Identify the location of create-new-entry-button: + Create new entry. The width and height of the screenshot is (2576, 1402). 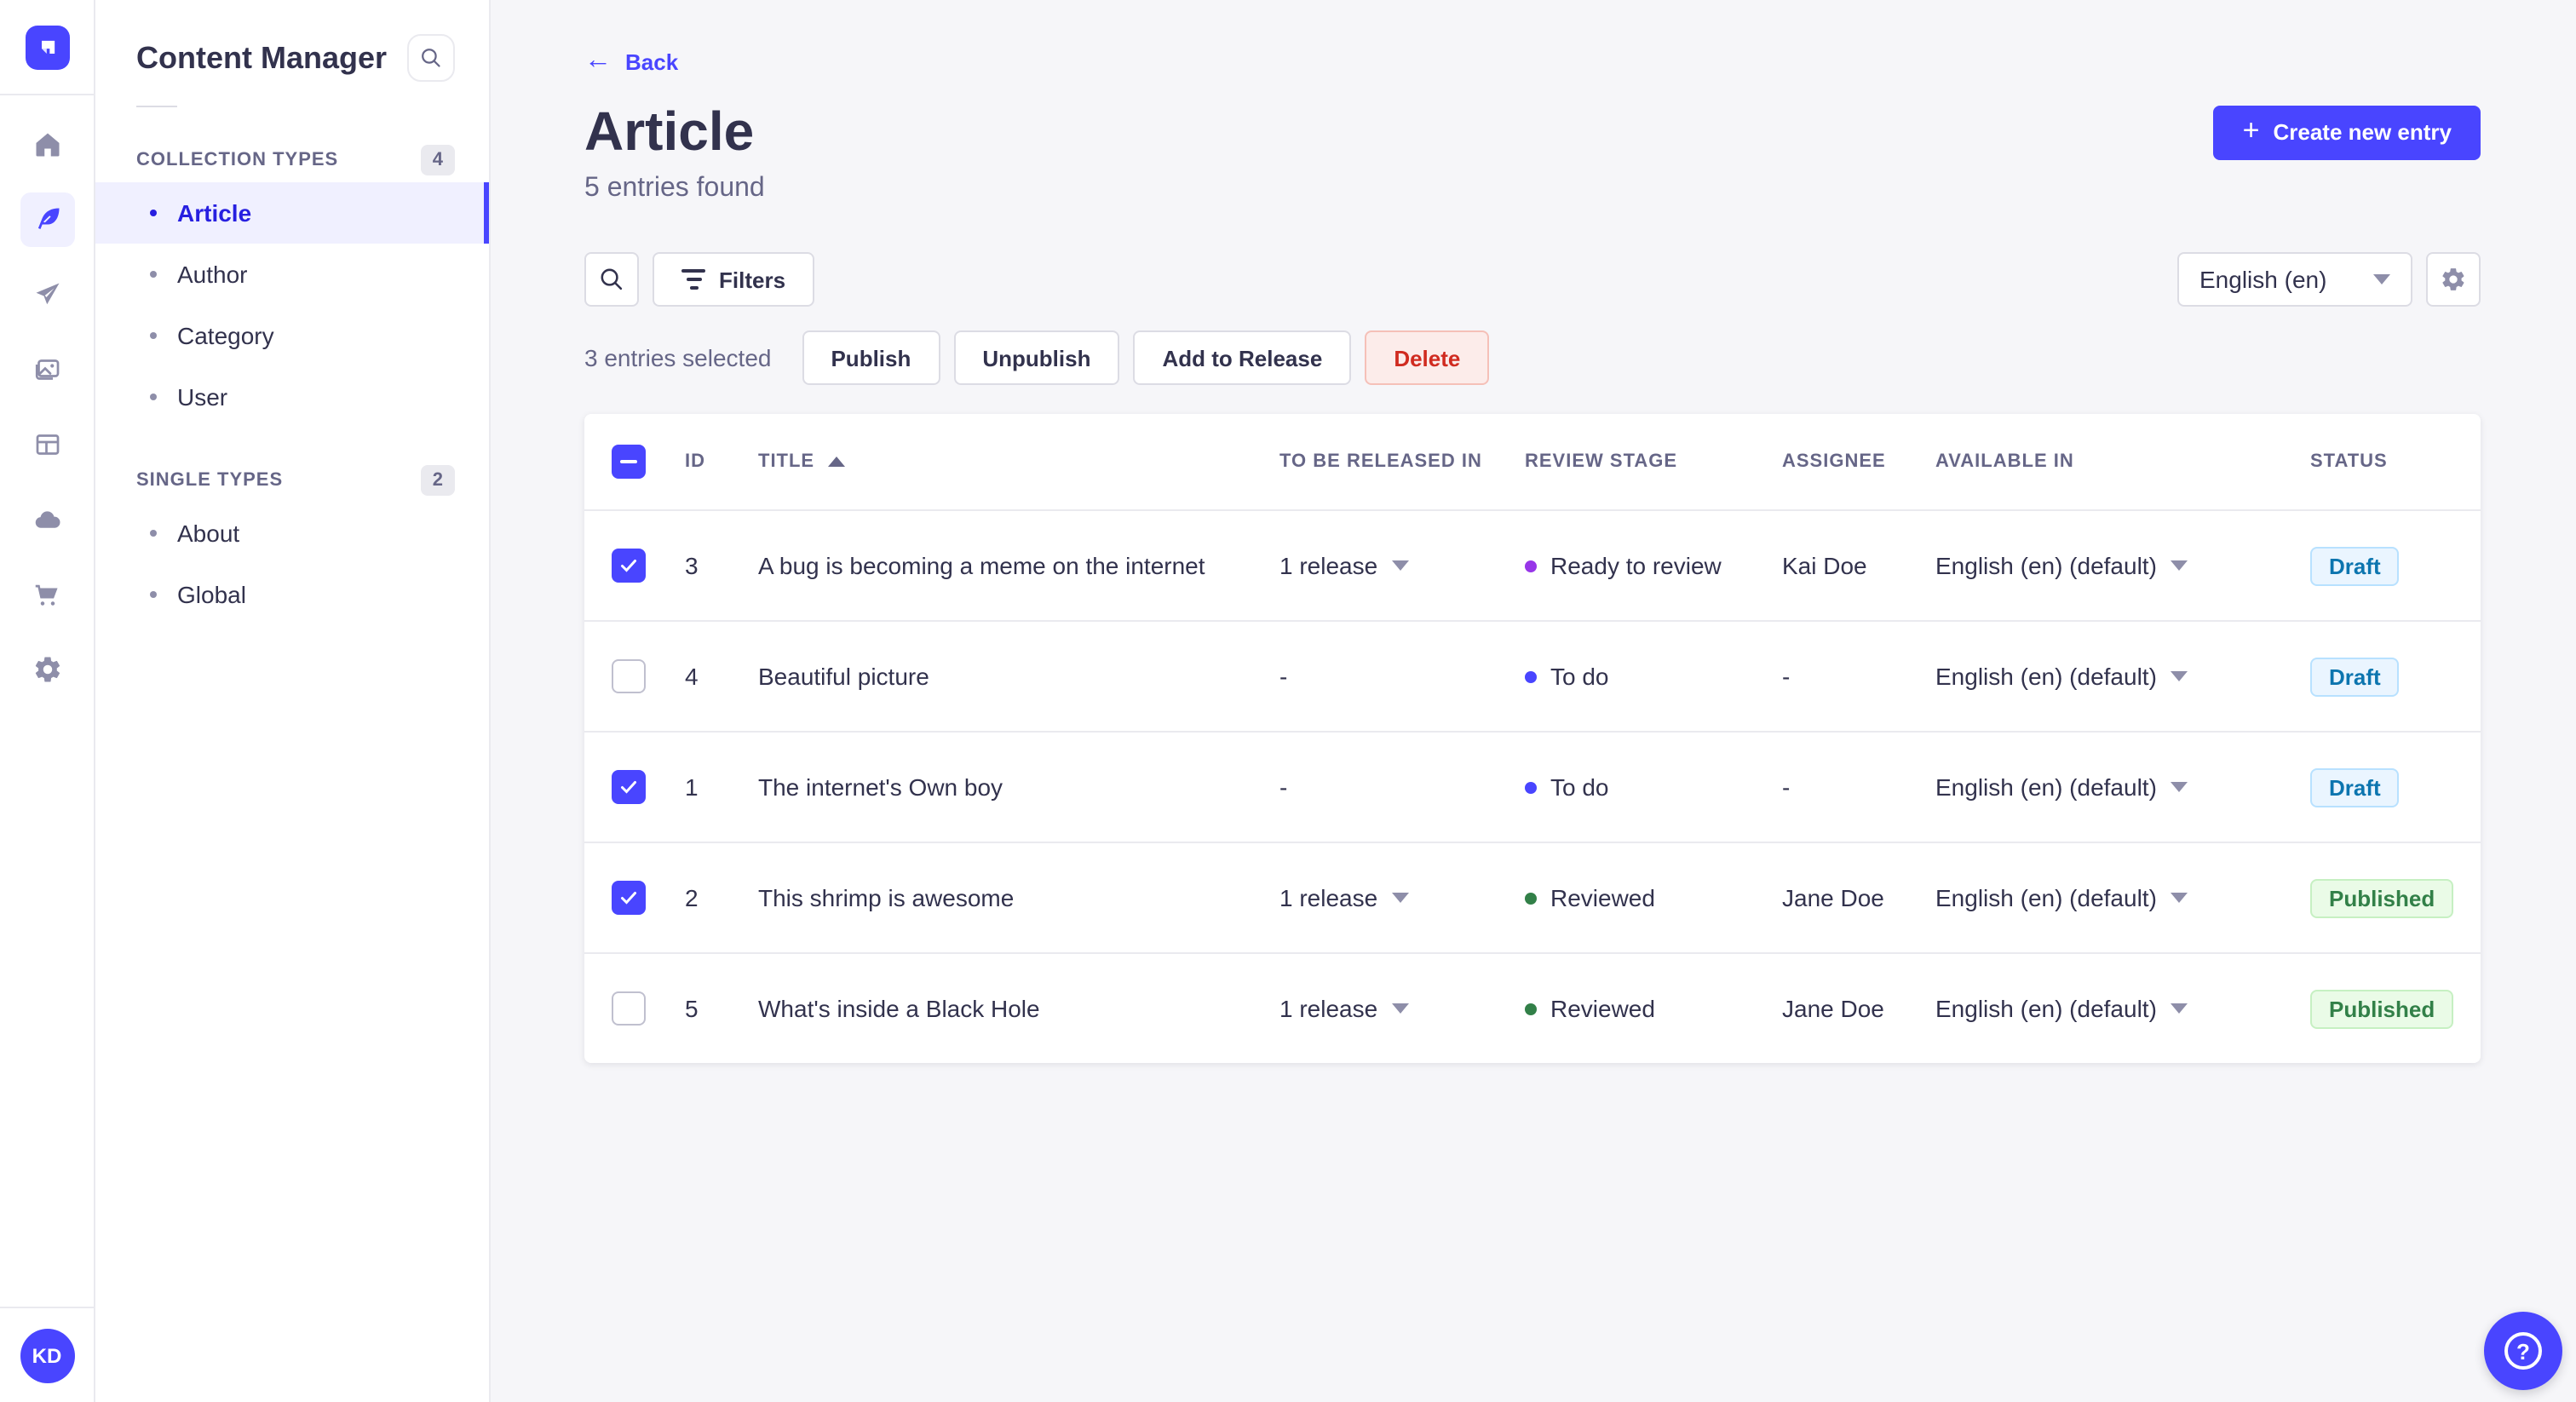
(2347, 132).